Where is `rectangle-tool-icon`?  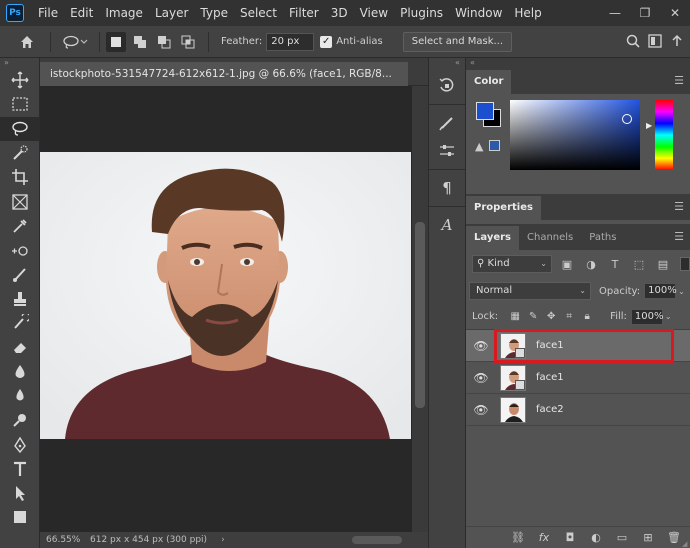 rectangle-tool-icon is located at coordinates (20, 517).